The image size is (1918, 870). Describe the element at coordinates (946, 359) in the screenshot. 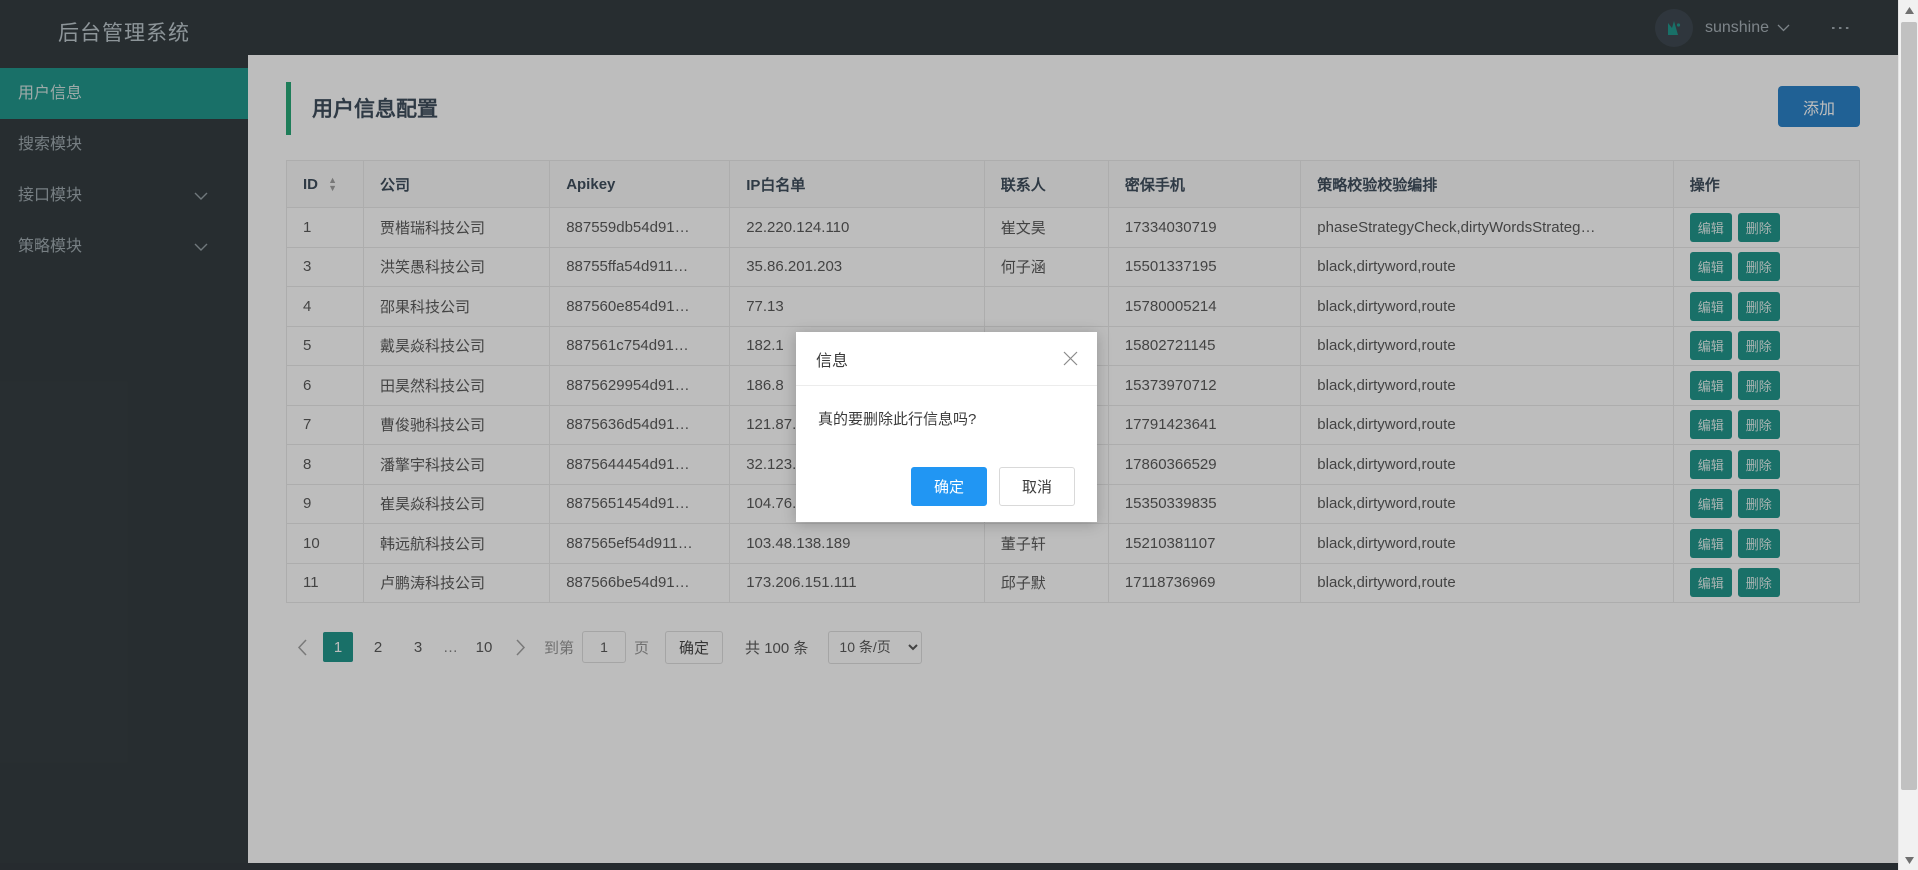

I see `dialog-header: 信息` at that location.